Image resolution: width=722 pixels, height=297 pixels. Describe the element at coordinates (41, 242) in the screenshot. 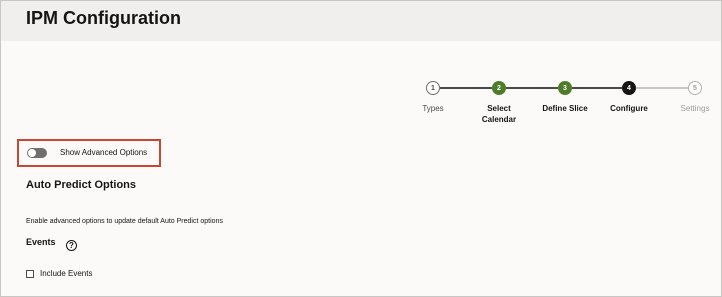

I see `events-label: Events` at that location.